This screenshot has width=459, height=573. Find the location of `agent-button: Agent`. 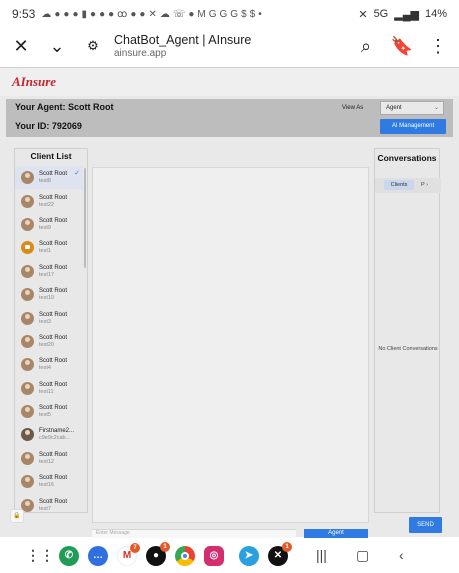

agent-button: Agent is located at coordinates (336, 533).